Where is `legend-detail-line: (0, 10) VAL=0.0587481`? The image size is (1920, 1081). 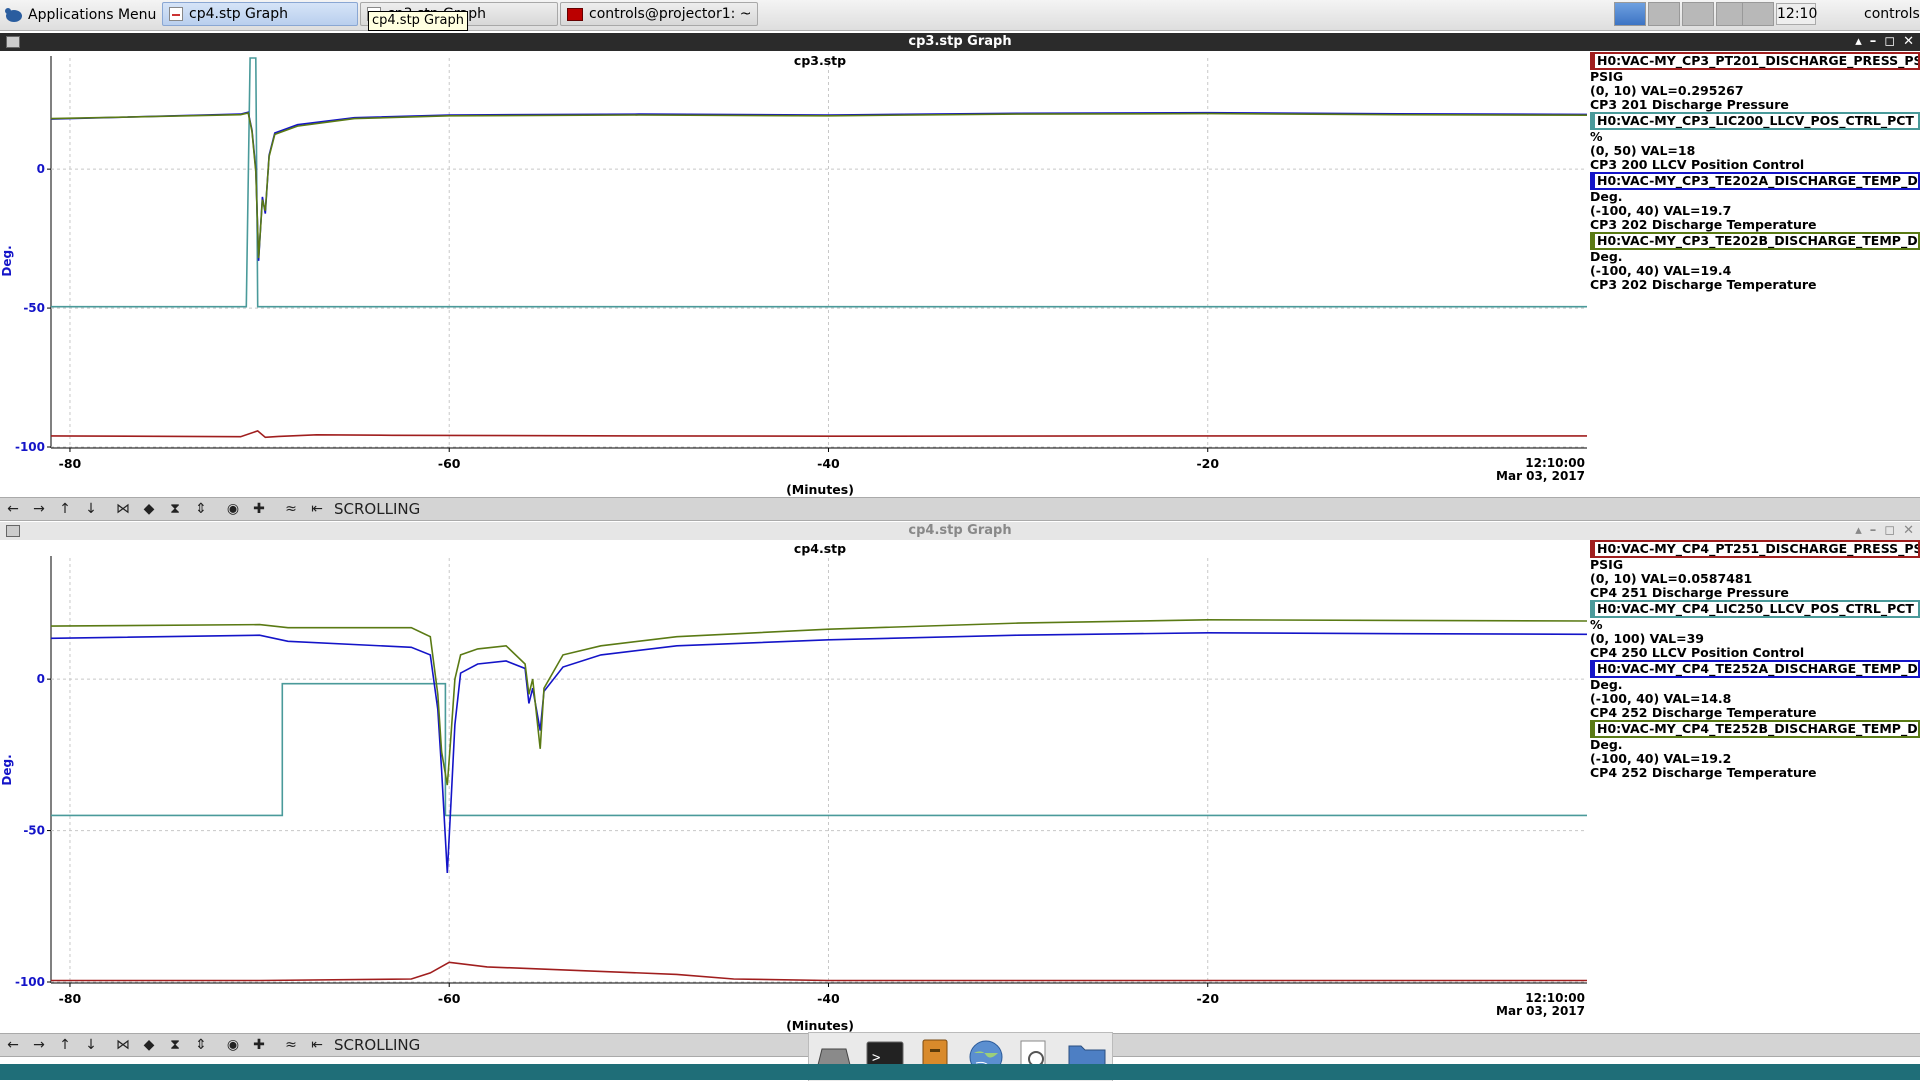
legend-detail-line: (0, 10) VAL=0.0587481 is located at coordinates (1671, 578).